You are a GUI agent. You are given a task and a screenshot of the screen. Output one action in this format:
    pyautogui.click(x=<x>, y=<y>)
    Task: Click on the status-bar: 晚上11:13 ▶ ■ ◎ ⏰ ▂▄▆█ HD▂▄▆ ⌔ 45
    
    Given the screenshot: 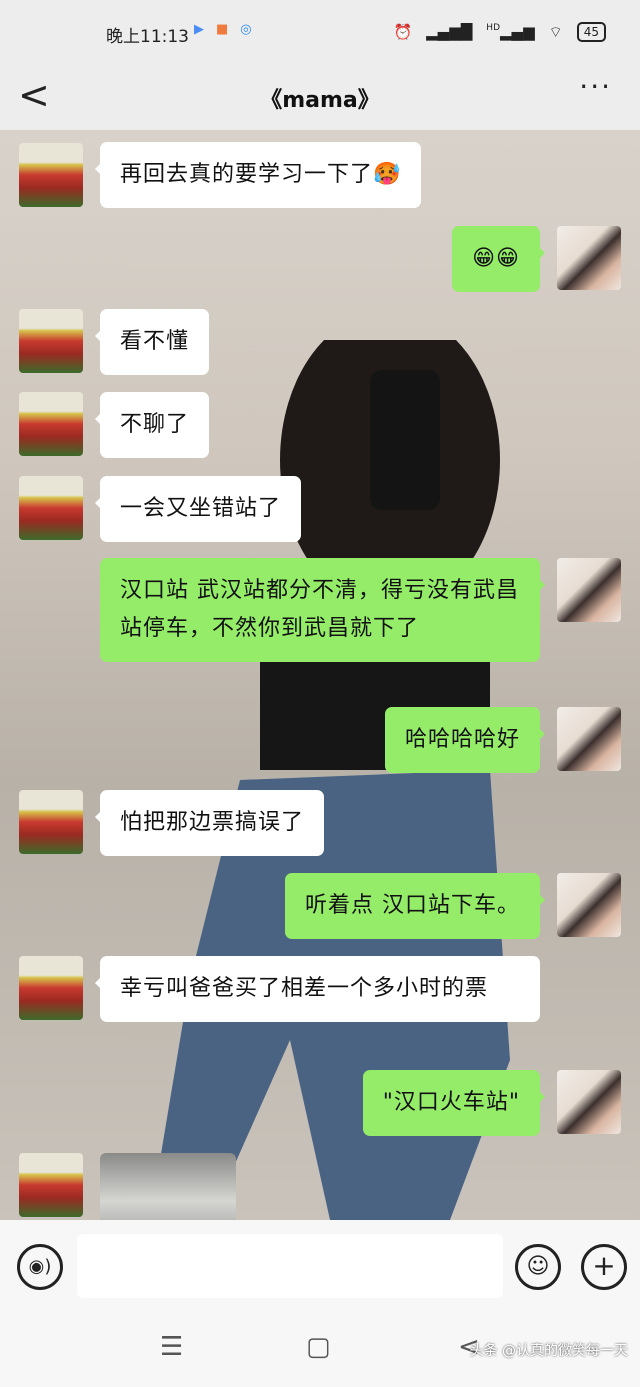 What is the action you would take?
    pyautogui.click(x=320, y=34)
    